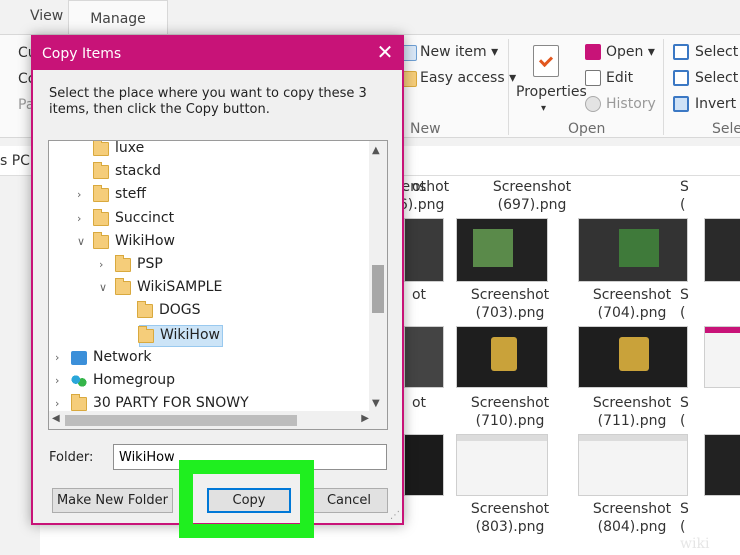  What do you see at coordinates (171, 403) in the screenshot?
I see `tree-item-label: 30 PARTY FOR SNOWY` at bounding box center [171, 403].